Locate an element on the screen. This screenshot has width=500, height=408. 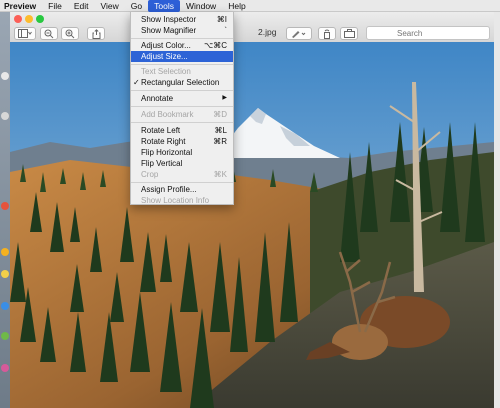
zoom-out-button is located at coordinates (49, 33).